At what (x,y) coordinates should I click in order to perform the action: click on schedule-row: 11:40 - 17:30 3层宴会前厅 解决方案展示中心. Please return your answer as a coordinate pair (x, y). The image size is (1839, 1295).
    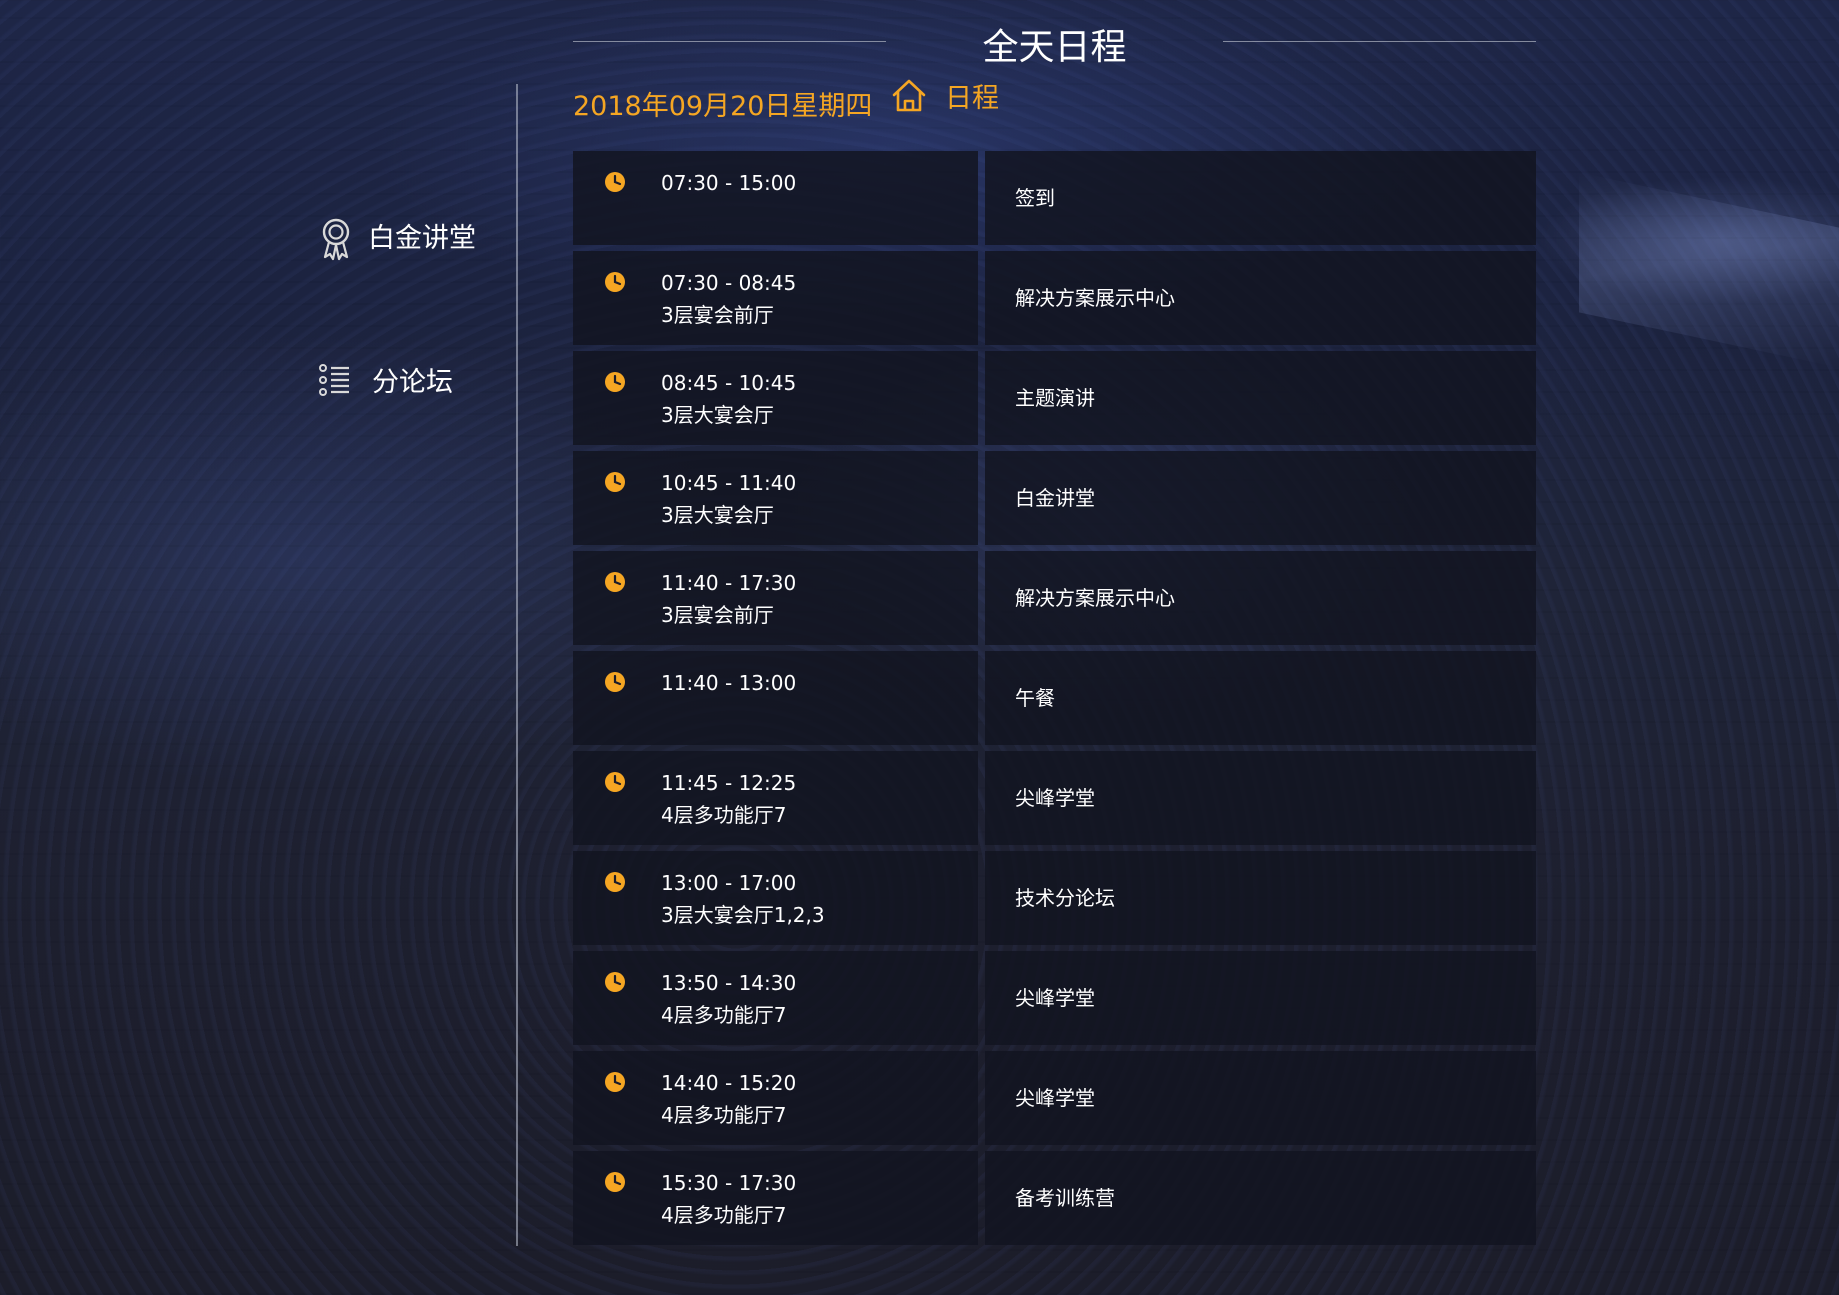
    Looking at the image, I should click on (1054, 598).